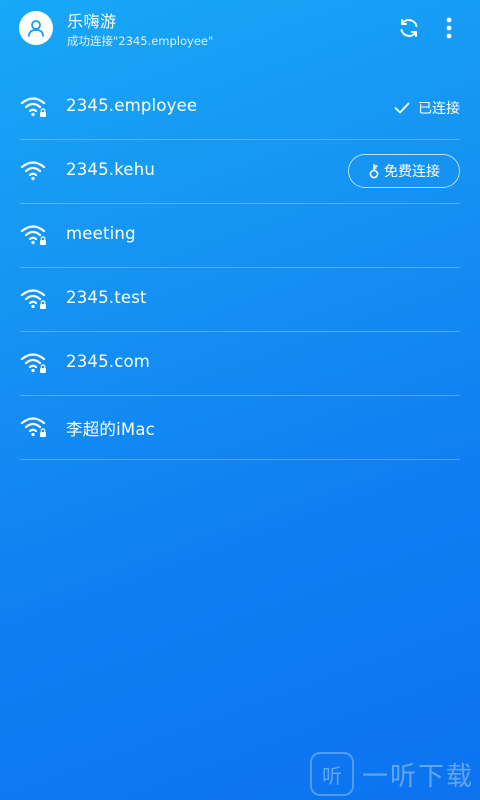 Image resolution: width=480 pixels, height=800 pixels. I want to click on free-connect-label: 免费连接, so click(412, 172).